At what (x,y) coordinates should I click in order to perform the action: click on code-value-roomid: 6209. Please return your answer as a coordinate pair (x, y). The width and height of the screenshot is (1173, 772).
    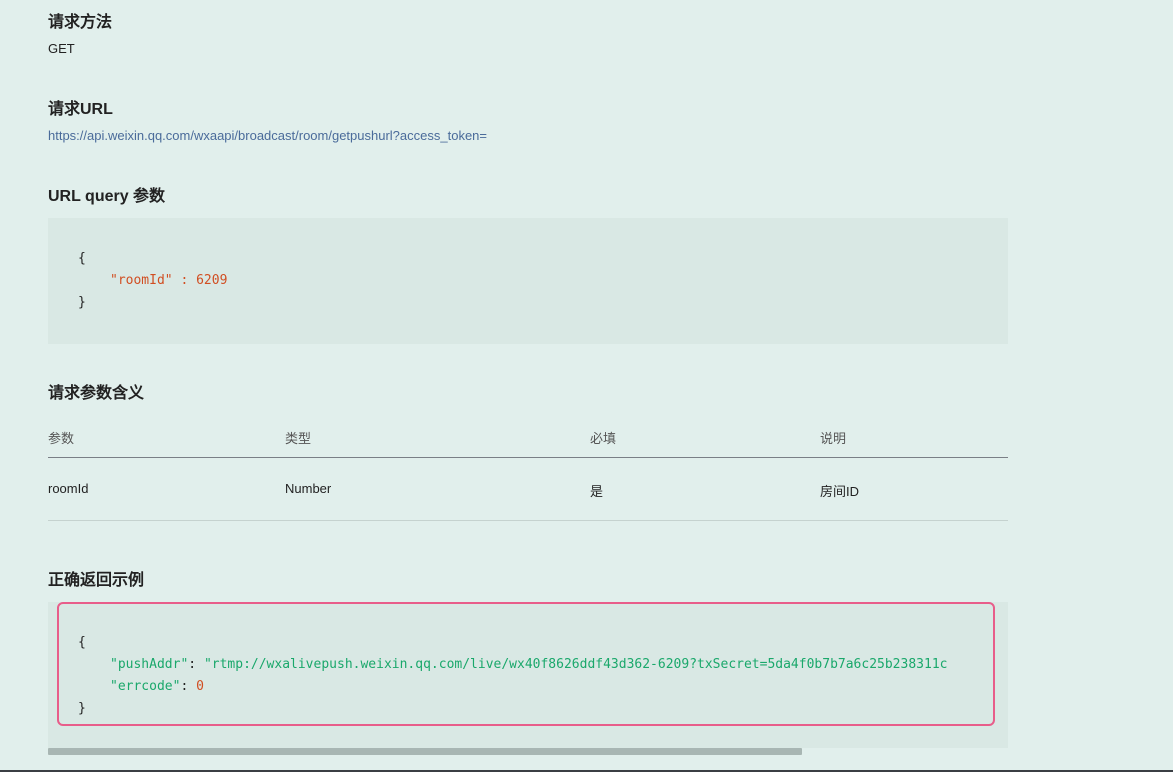
    Looking at the image, I should click on (212, 280).